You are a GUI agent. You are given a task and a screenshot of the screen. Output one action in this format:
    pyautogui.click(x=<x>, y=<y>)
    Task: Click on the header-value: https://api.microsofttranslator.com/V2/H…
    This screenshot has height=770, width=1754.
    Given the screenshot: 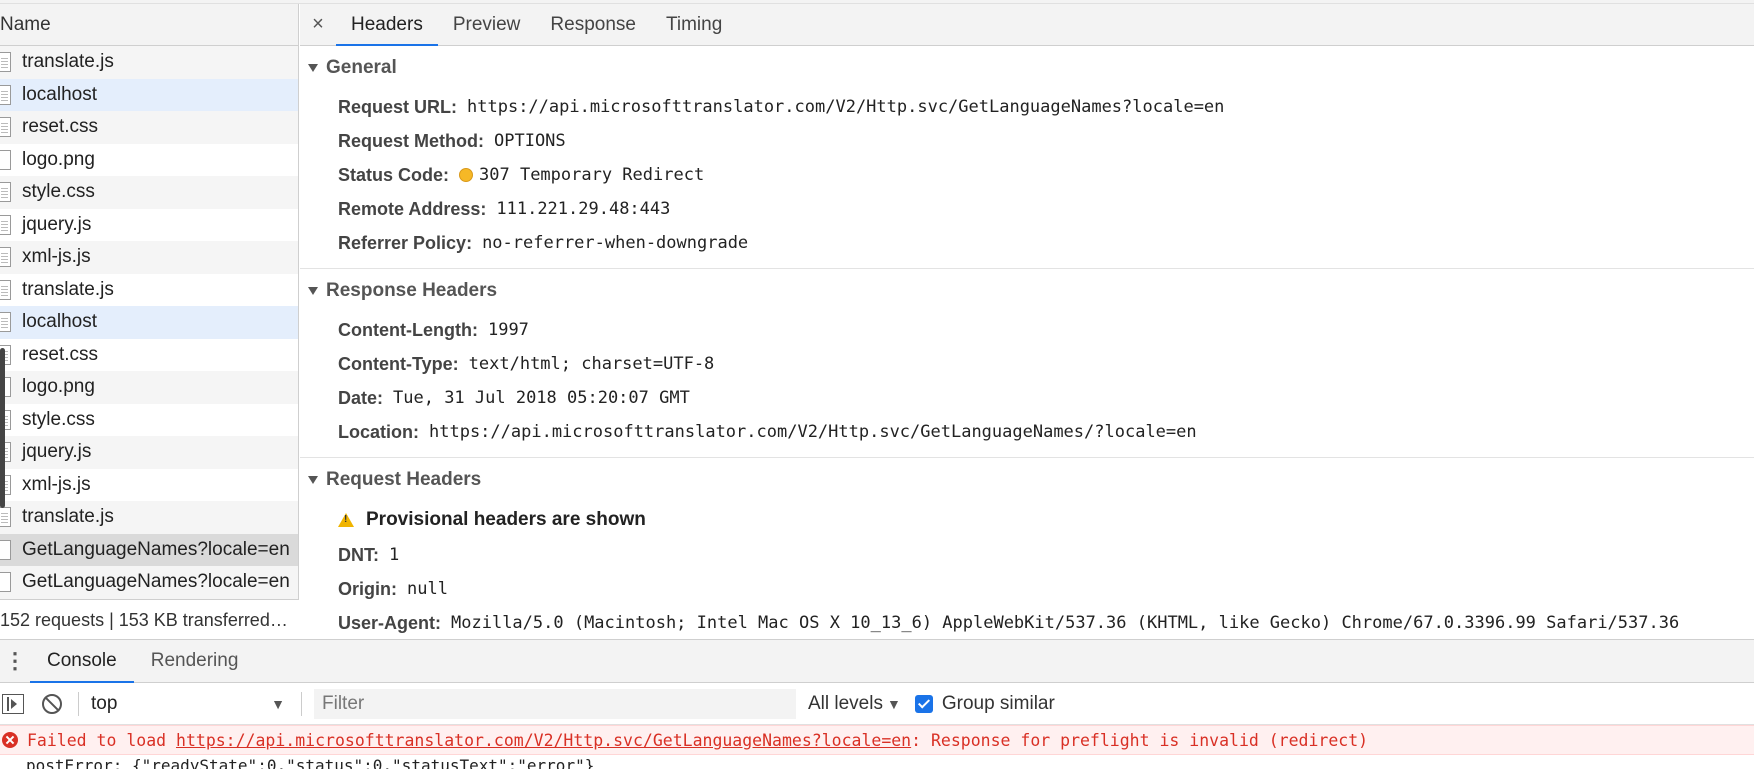 What is the action you would take?
    pyautogui.click(x=813, y=432)
    